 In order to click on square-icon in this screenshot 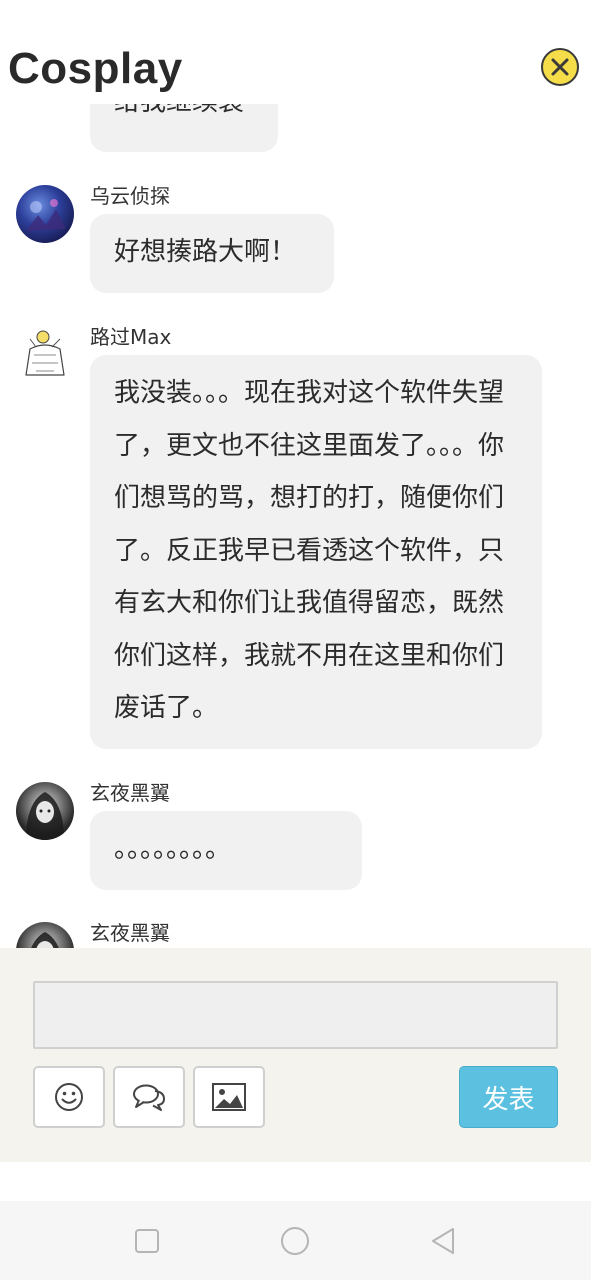, I will do `click(147, 1241)`.